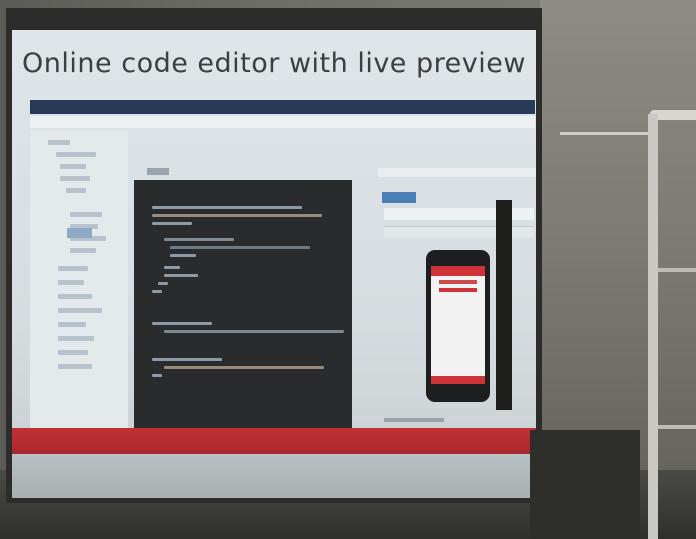  I want to click on slide-title: Online code editor with live preview, so click(274, 63).